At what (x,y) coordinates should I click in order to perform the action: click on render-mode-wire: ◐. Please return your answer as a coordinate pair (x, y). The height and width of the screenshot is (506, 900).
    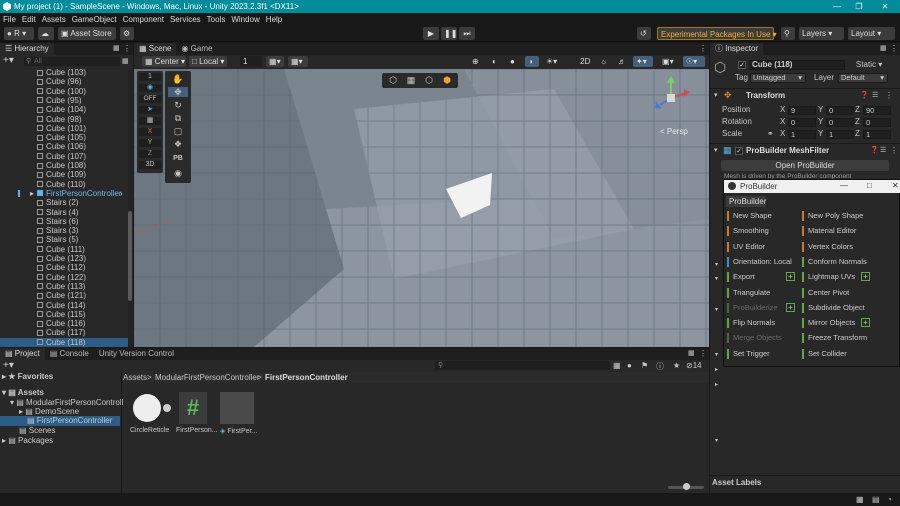
    Looking at the image, I should click on (496, 61).